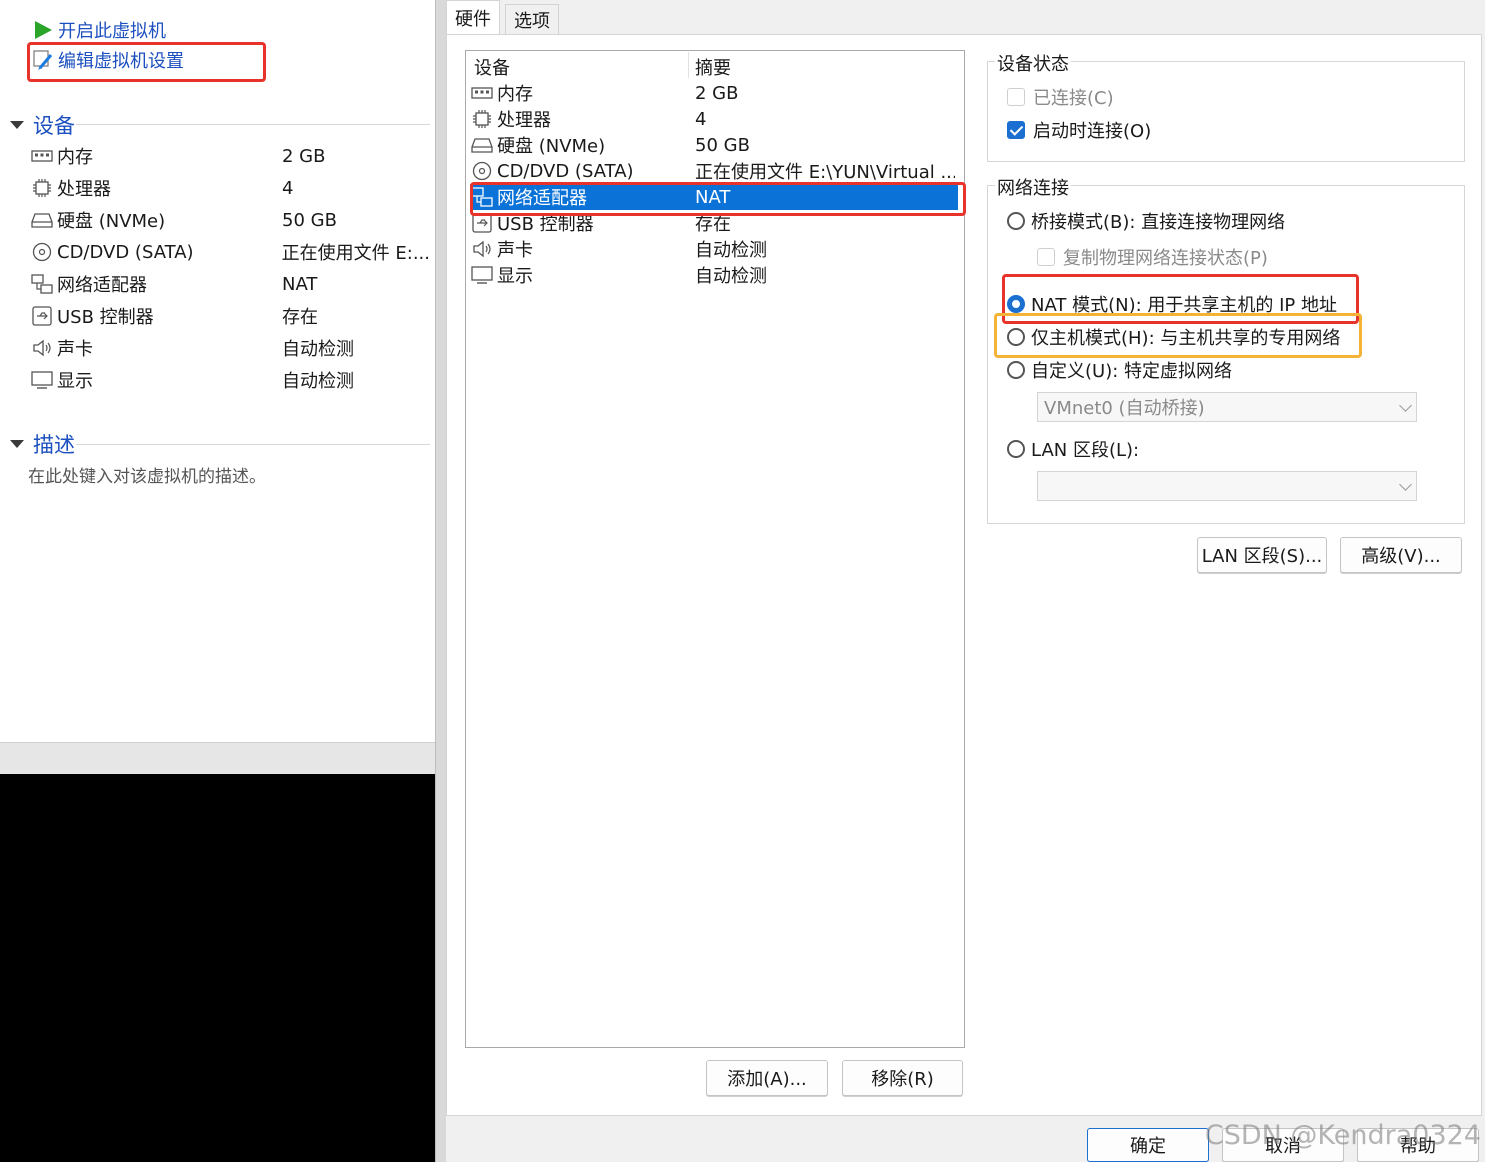  I want to click on sound-card-icon, so click(42, 348).